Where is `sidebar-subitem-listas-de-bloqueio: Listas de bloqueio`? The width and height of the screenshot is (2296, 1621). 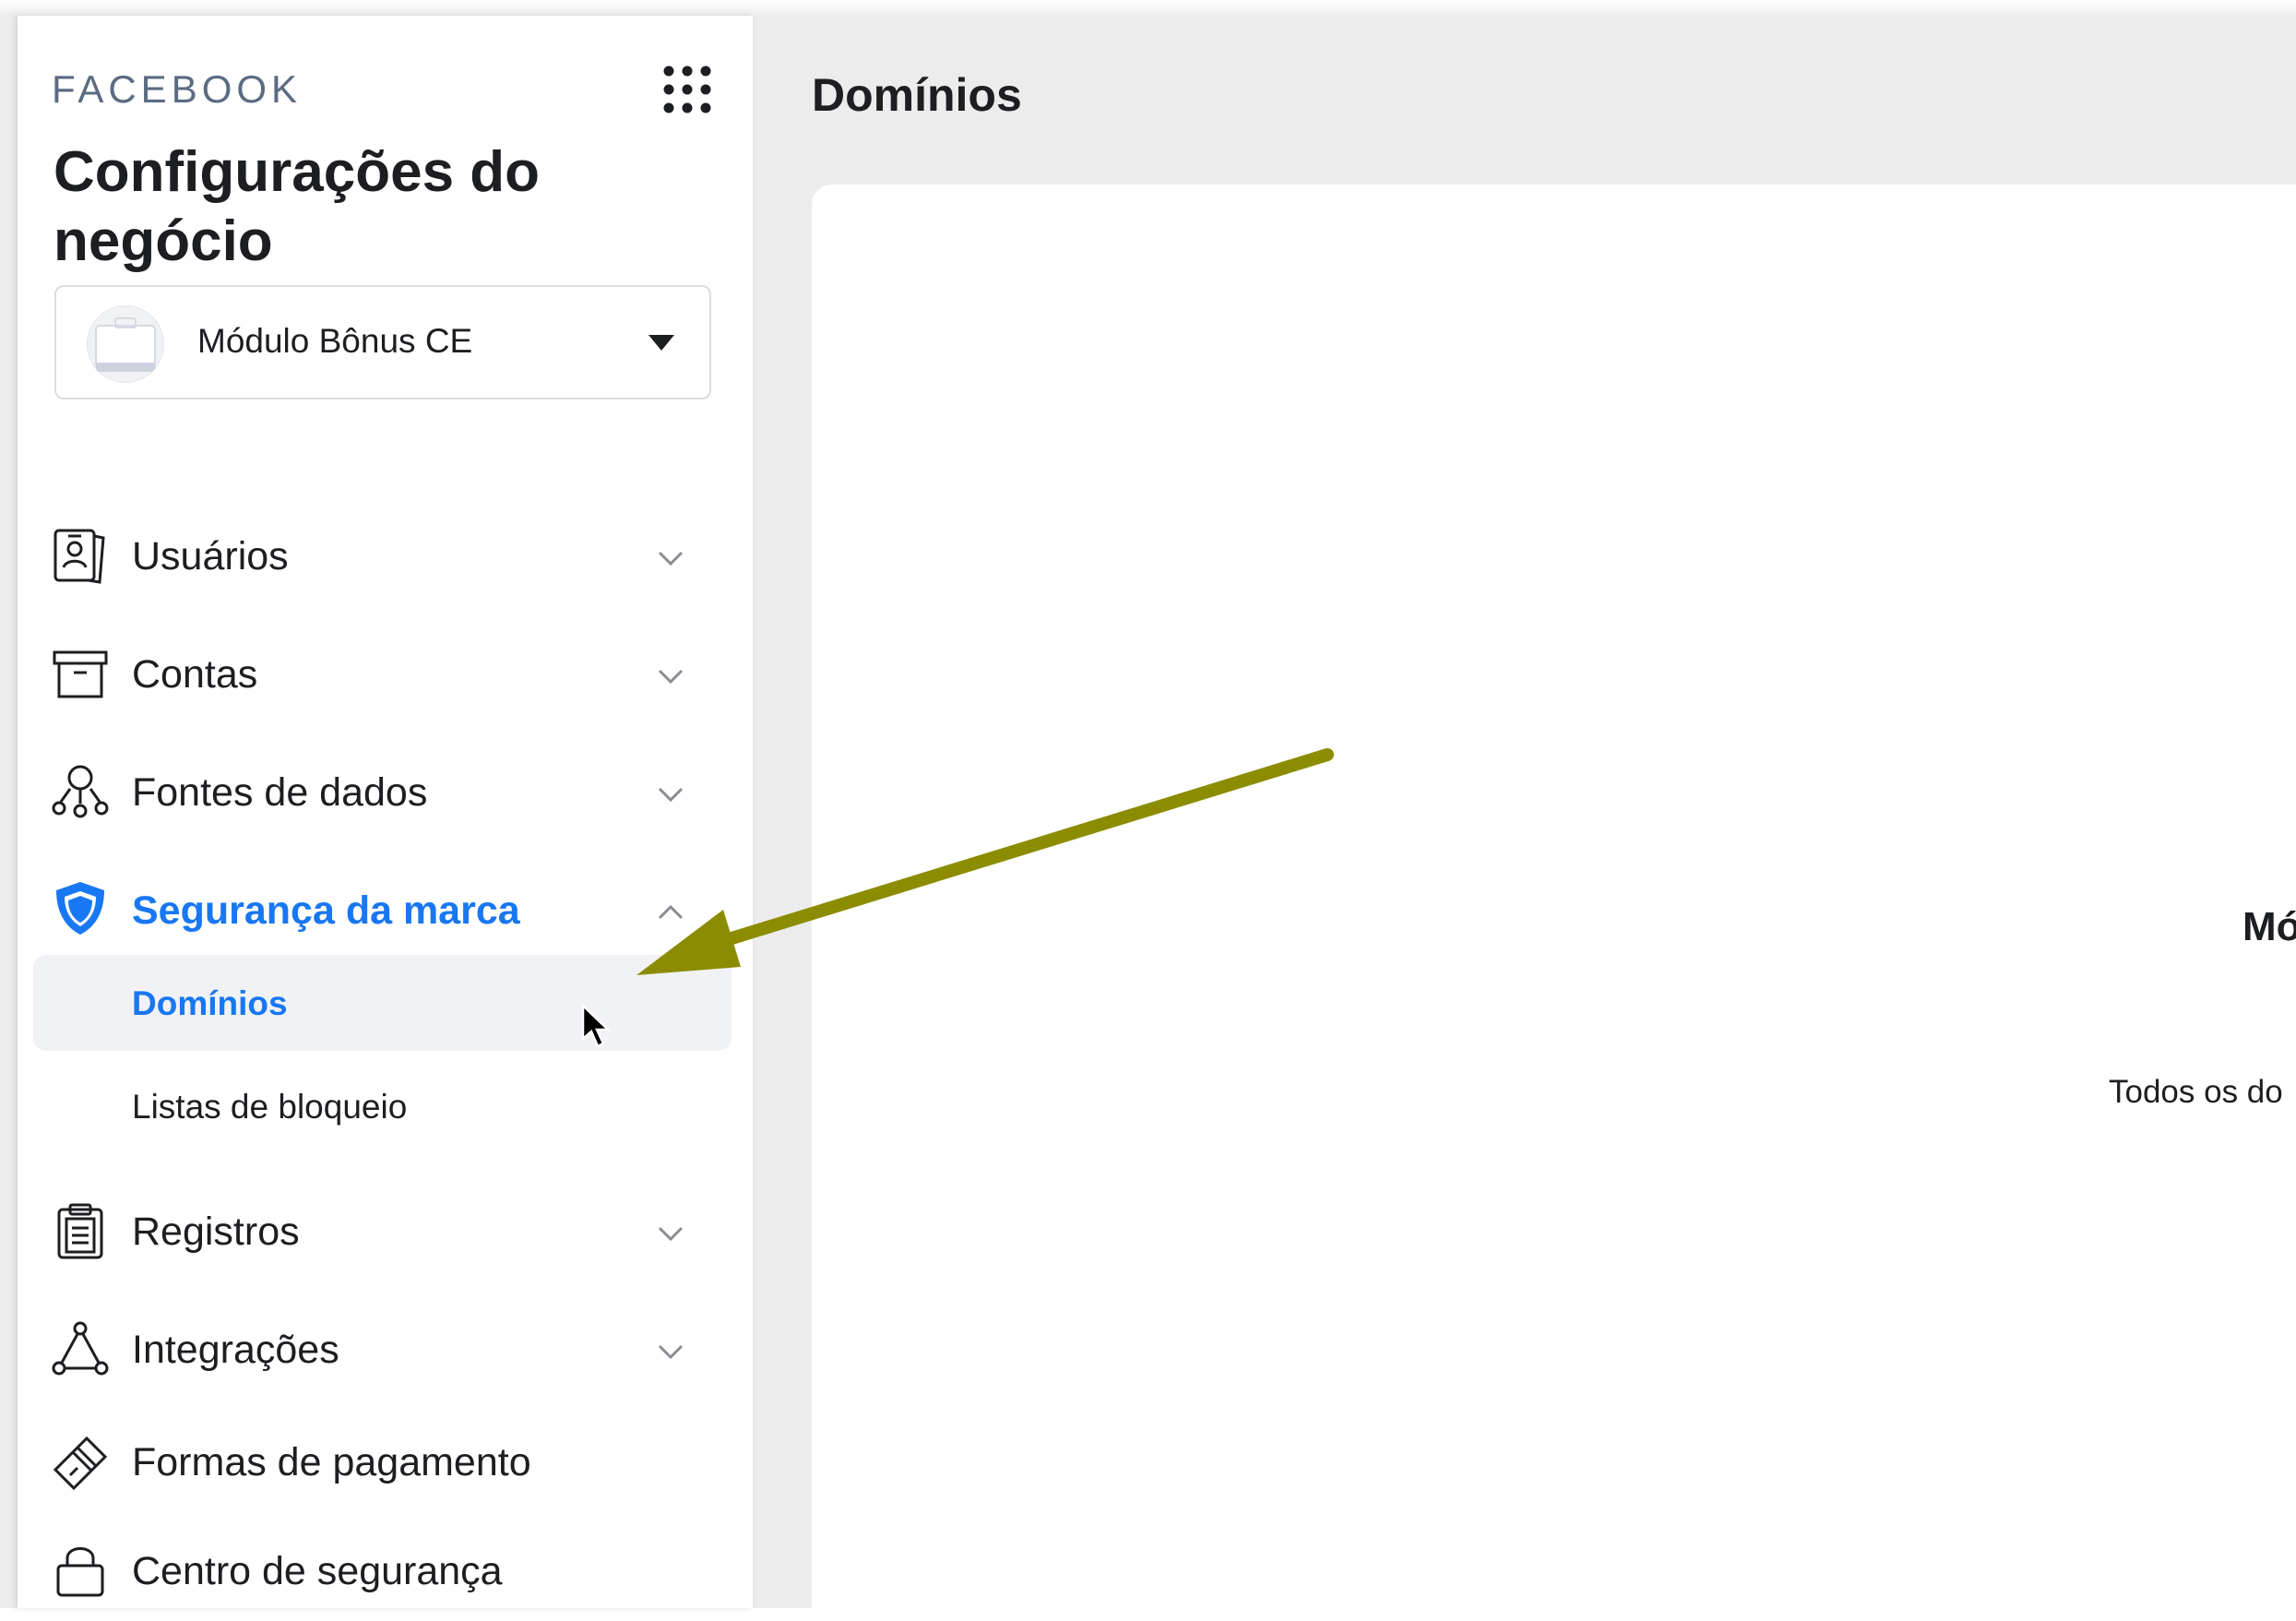 sidebar-subitem-listas-de-bloqueio: Listas de bloqueio is located at coordinates (383, 1106).